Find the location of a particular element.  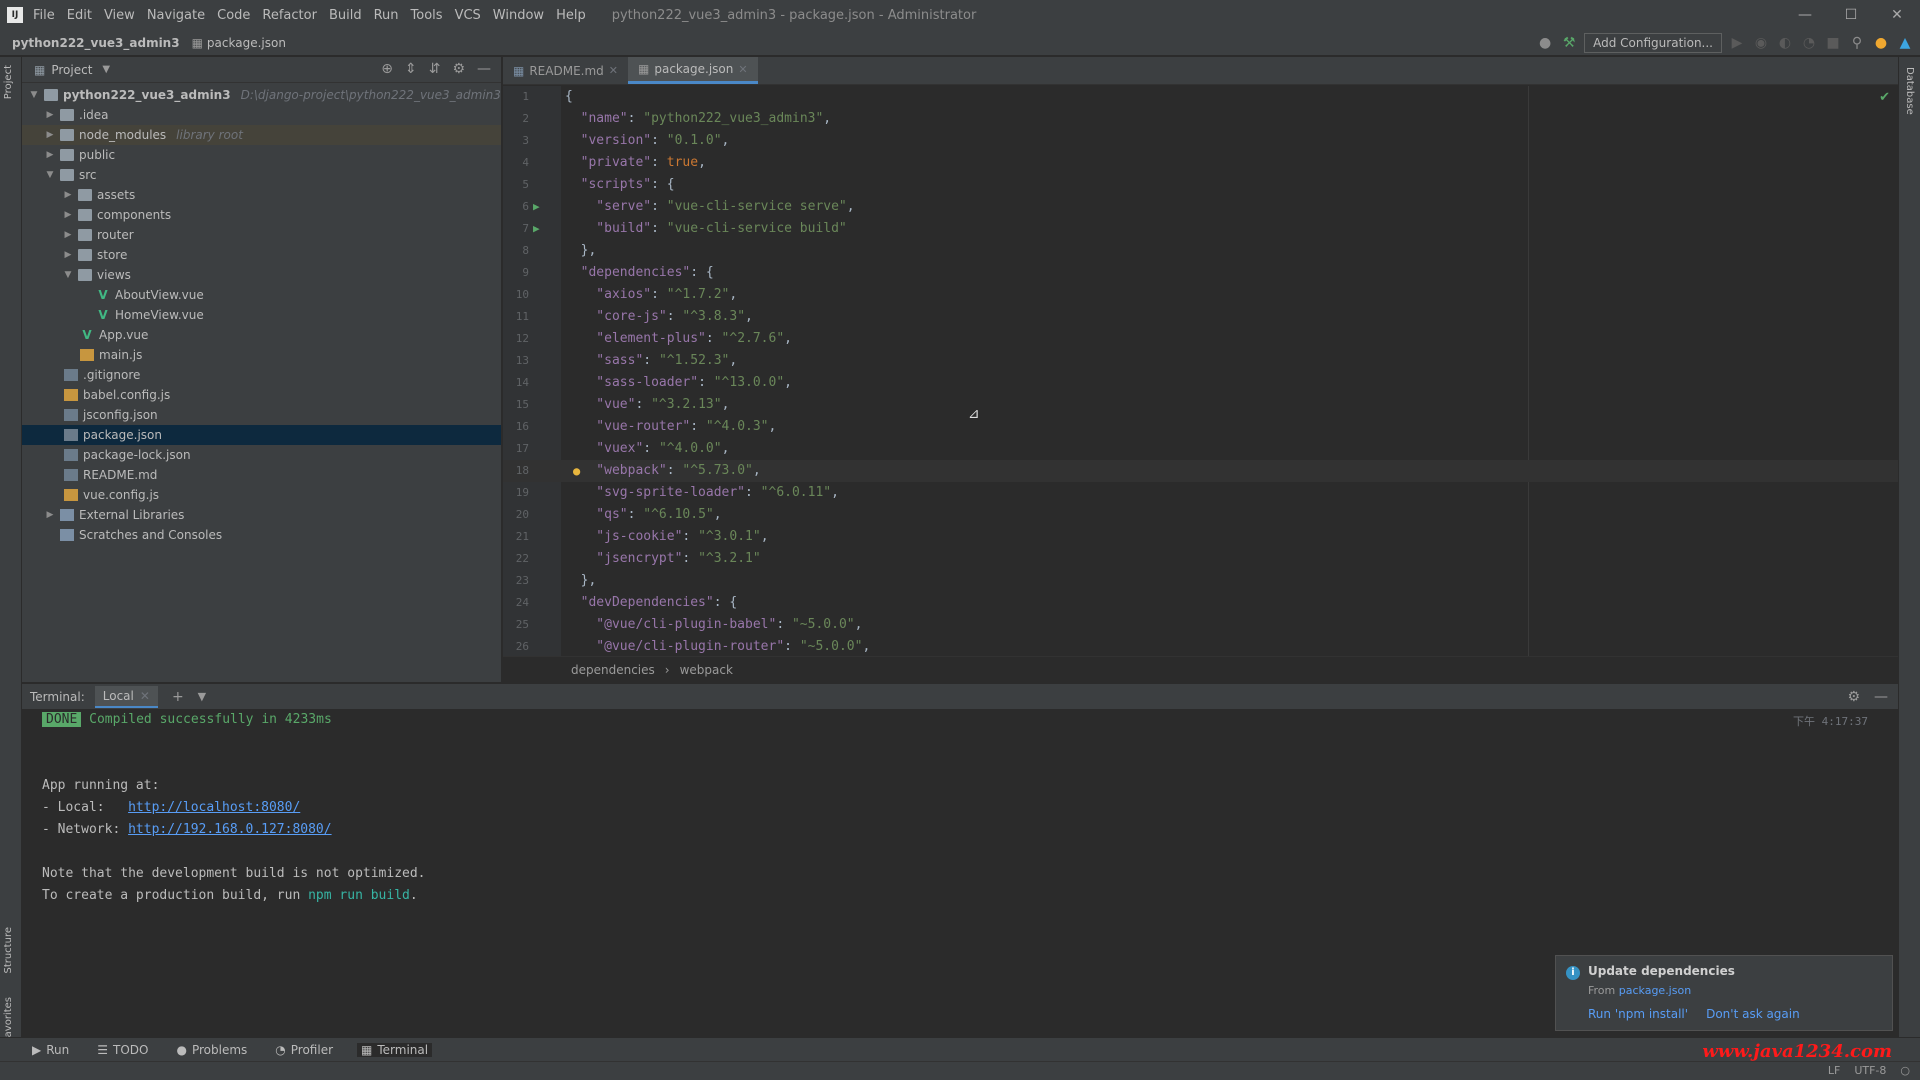

menu-window: Window is located at coordinates (518, 15).